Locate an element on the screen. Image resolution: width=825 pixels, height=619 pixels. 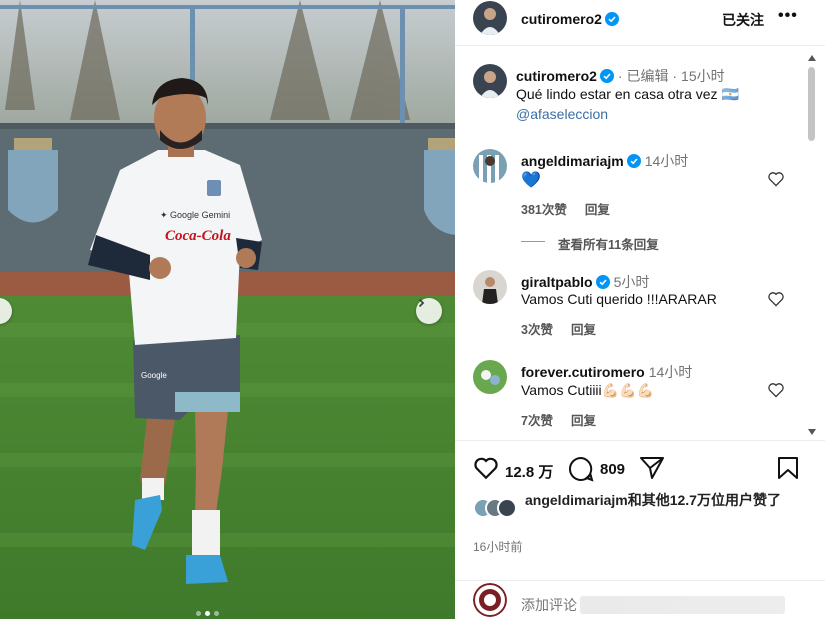
post-header: cutiromero2 已关注 ••• is located at coordinates (640, 23).